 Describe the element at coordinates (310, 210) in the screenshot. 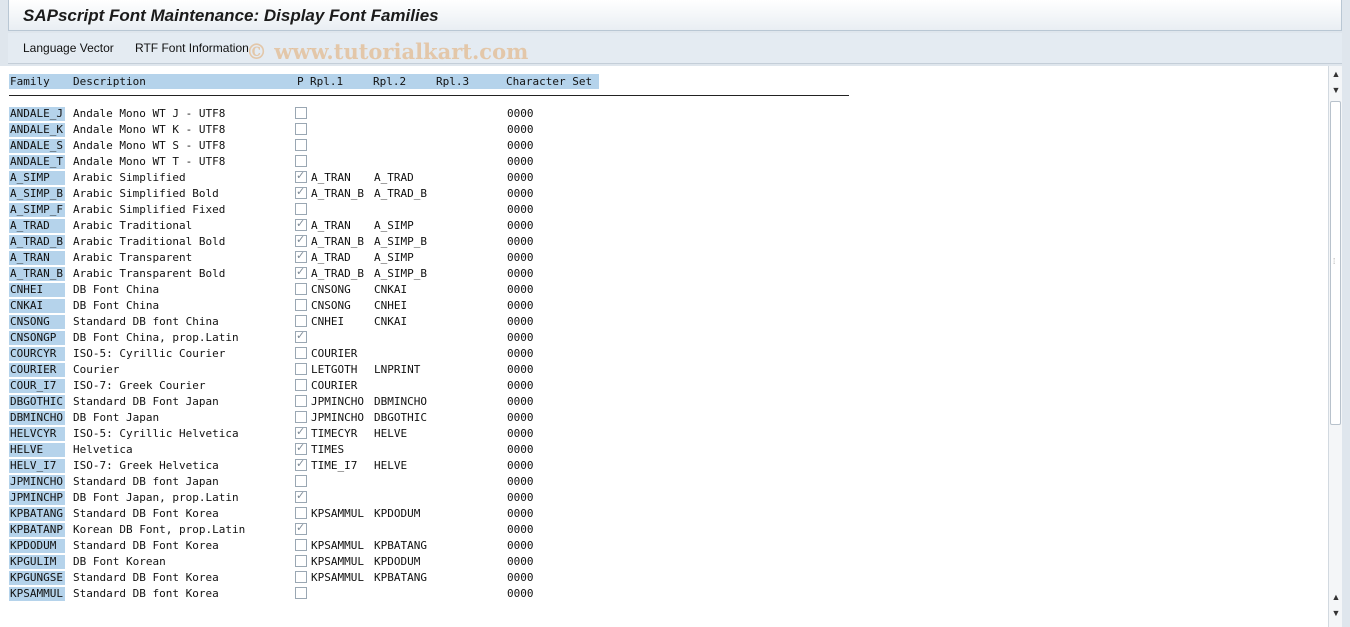

I see `table-row: A_SIMP_F Arabic Simplified Fixed 0000` at that location.